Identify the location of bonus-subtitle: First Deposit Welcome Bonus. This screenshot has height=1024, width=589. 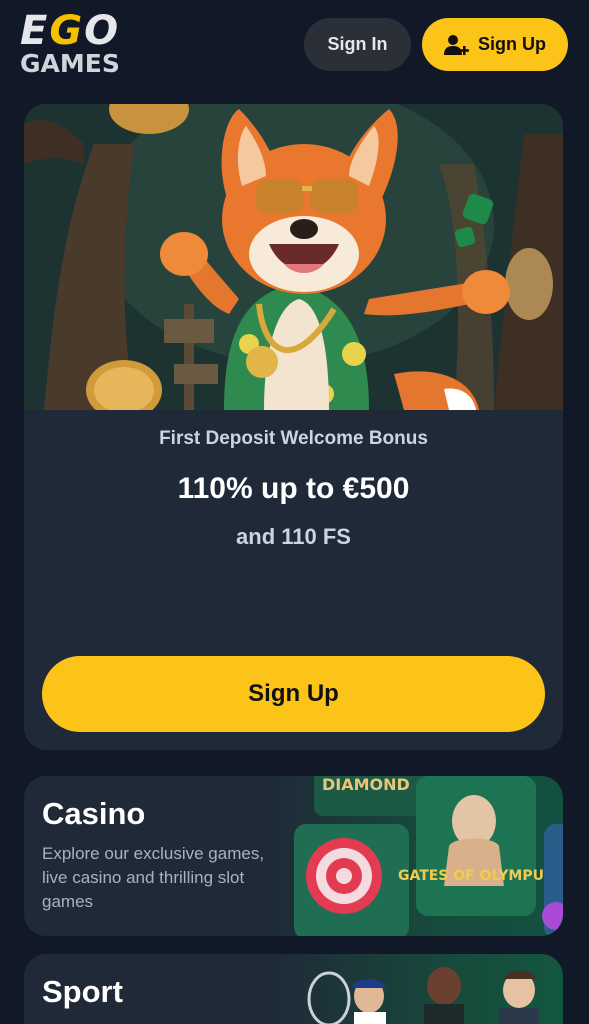
(293, 438).